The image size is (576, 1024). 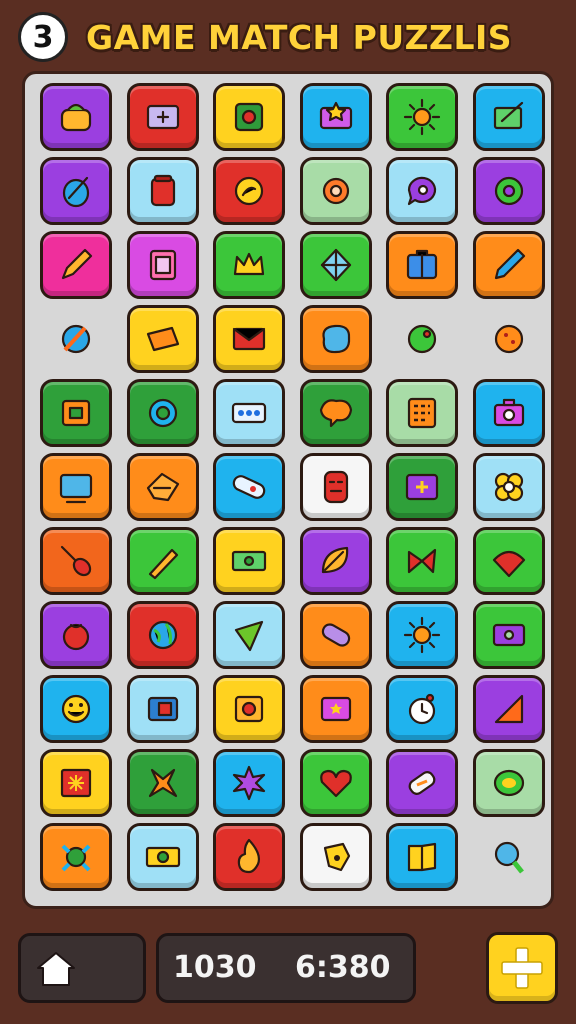 I want to click on cash-icon, so click(x=162, y=857).